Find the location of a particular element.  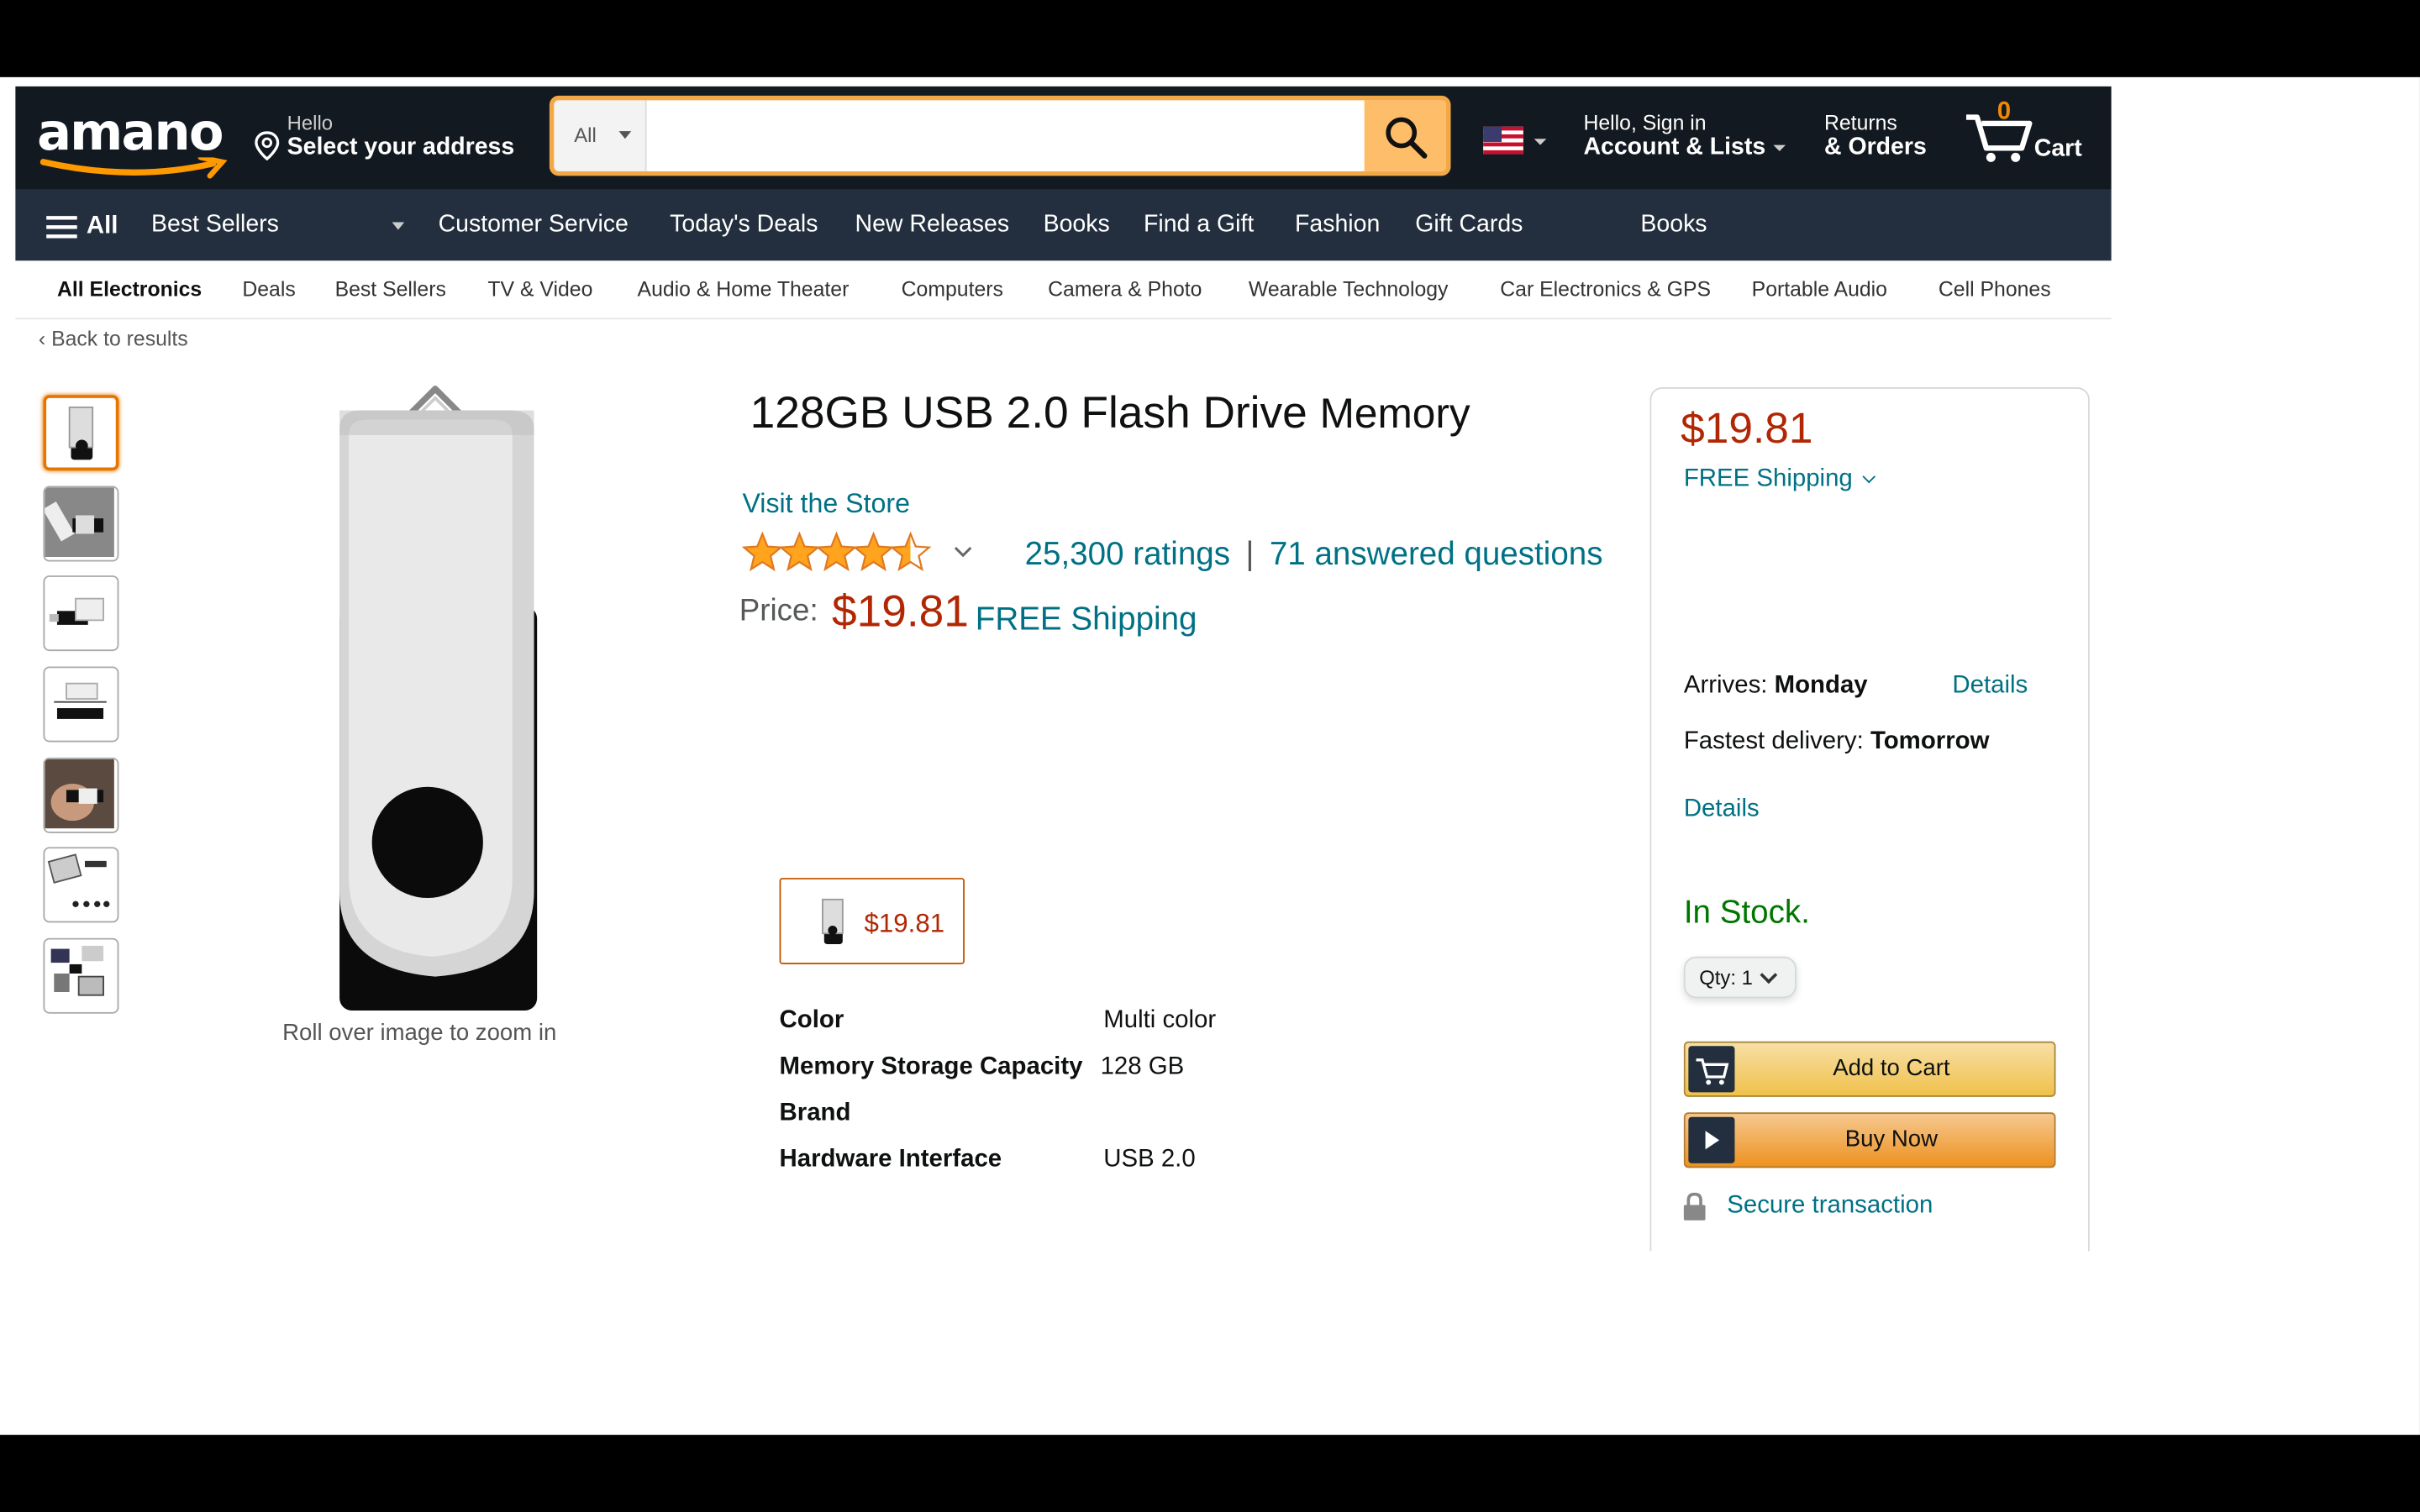

star-rating-icon is located at coordinates (856, 551).